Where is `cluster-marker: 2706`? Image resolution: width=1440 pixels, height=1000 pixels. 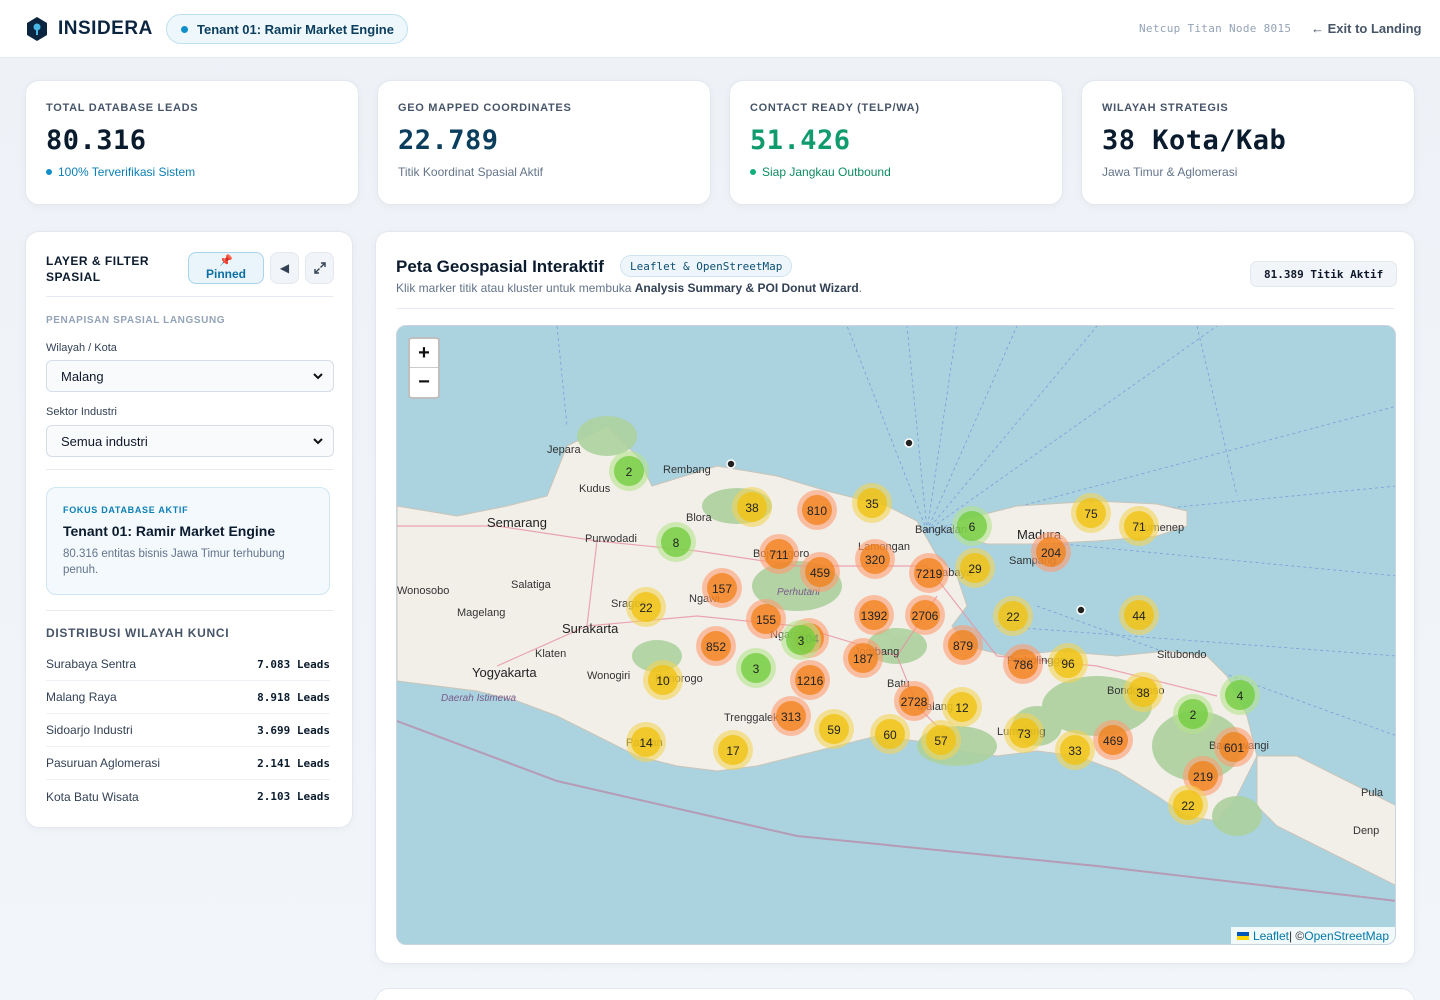
cluster-marker: 2706 is located at coordinates (925, 615).